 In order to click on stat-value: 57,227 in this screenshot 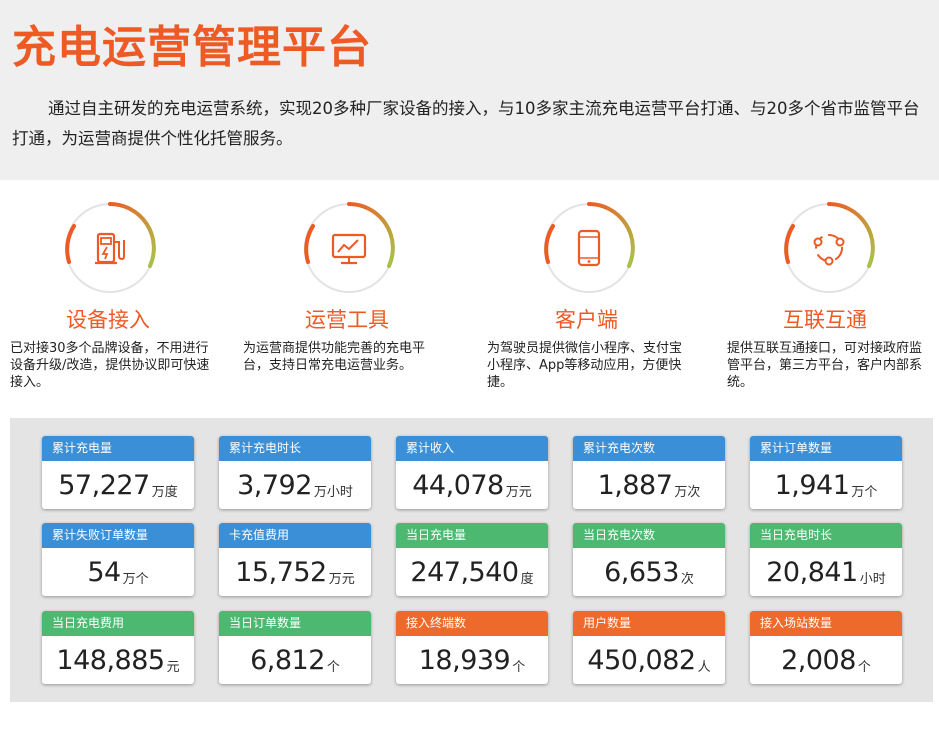, I will do `click(104, 485)`.